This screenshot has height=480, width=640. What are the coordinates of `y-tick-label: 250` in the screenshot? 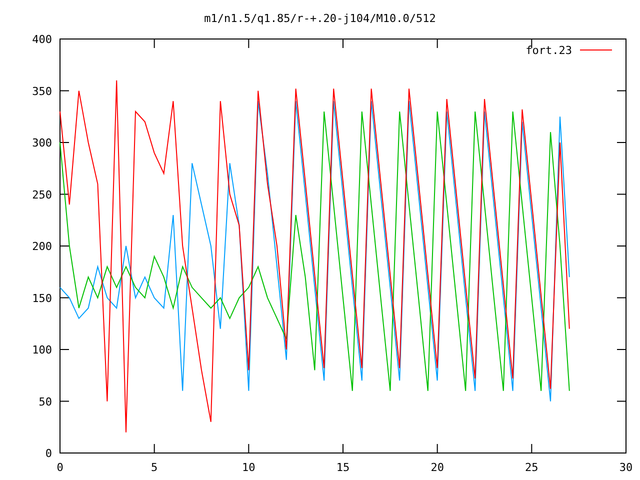 It's located at (42, 195).